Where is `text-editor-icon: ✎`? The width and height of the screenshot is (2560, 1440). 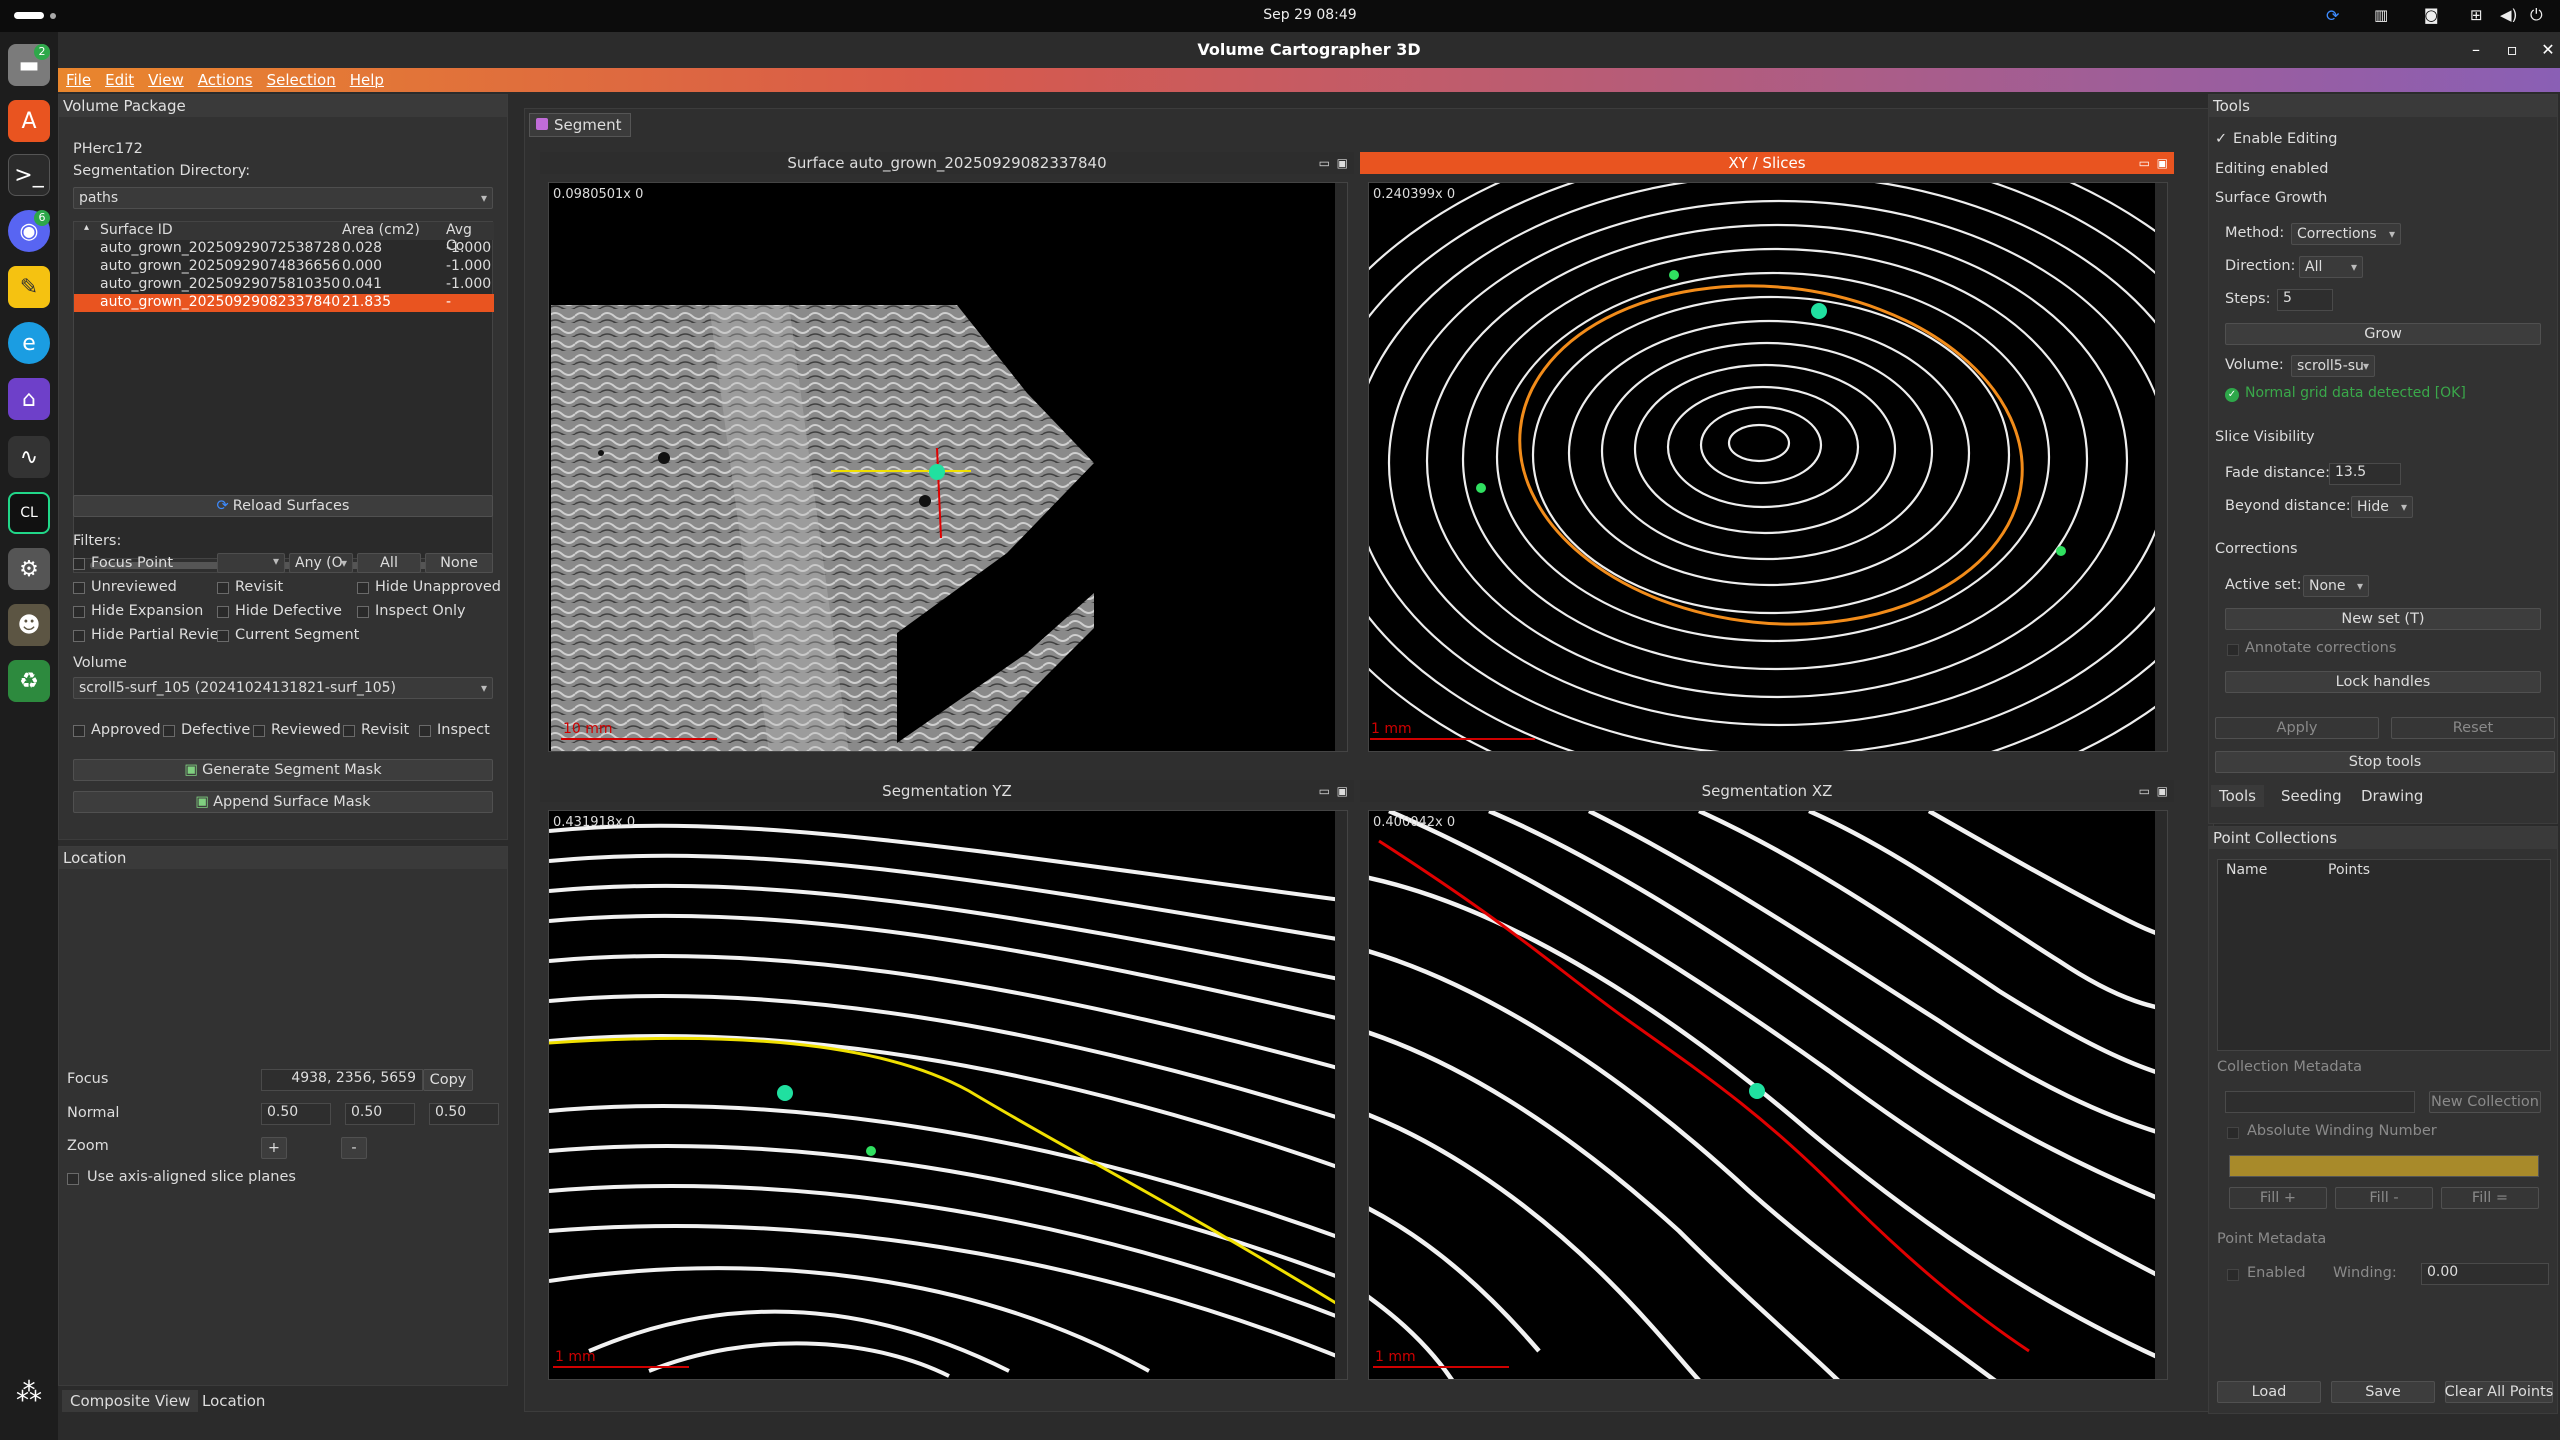
text-editor-icon: ✎ is located at coordinates (29, 287).